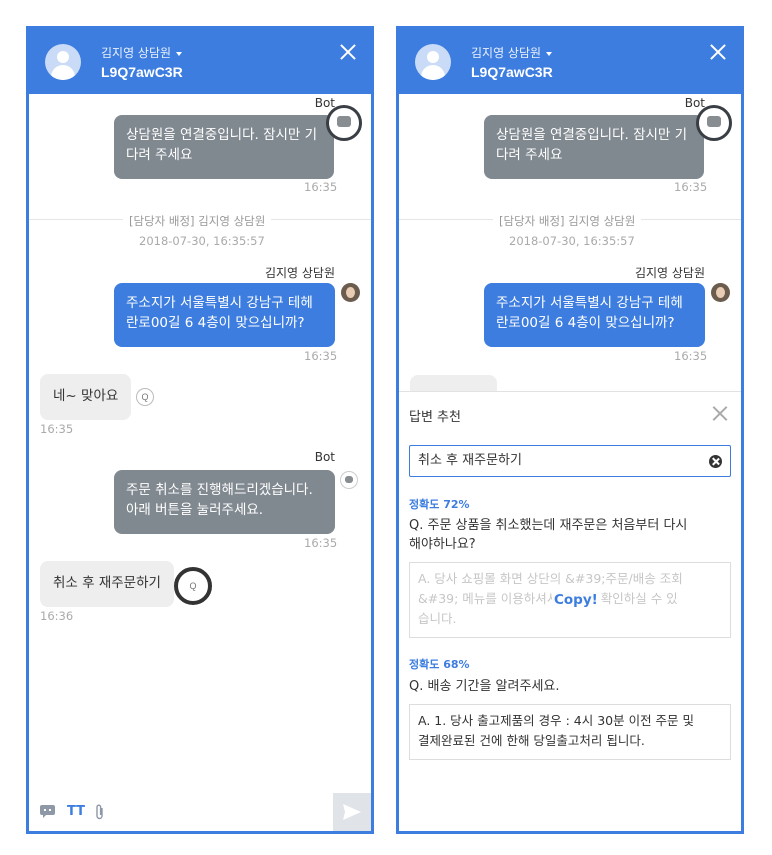 This screenshot has height=855, width=772. I want to click on accuracy-label: 정확도 68%, so click(439, 664).